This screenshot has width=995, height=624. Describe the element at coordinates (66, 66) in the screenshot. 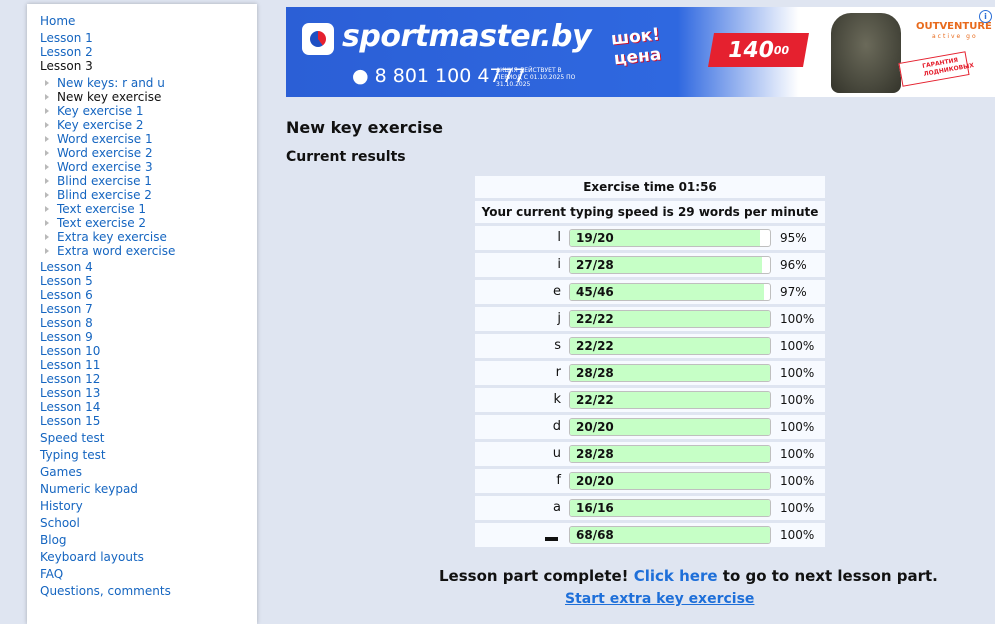

I see `nav-lesson-3-current: Lesson 3` at that location.